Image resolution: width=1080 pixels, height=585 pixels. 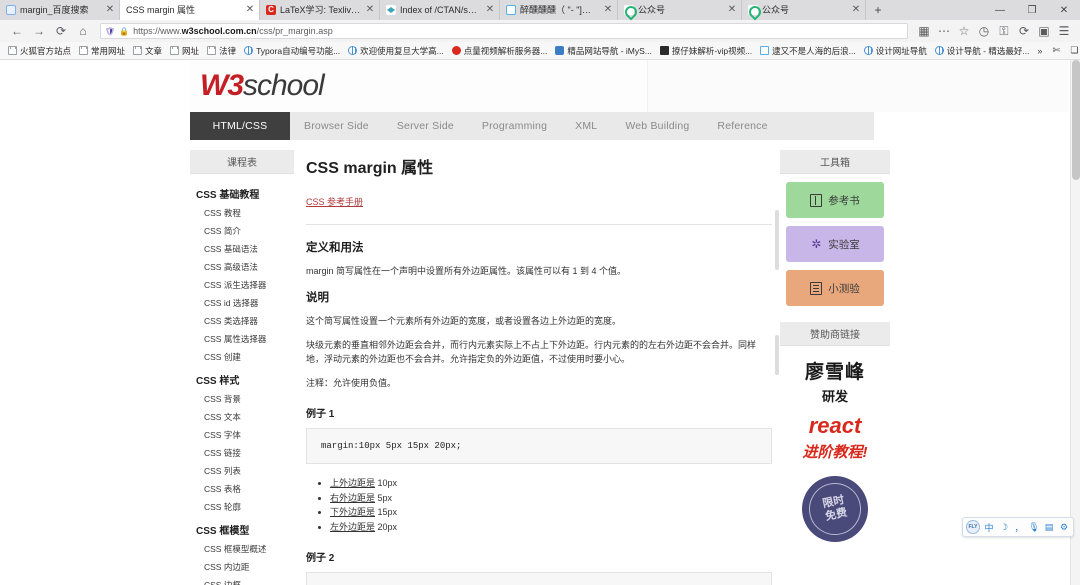 I want to click on bookmark-item: 文章, so click(x=147, y=51).